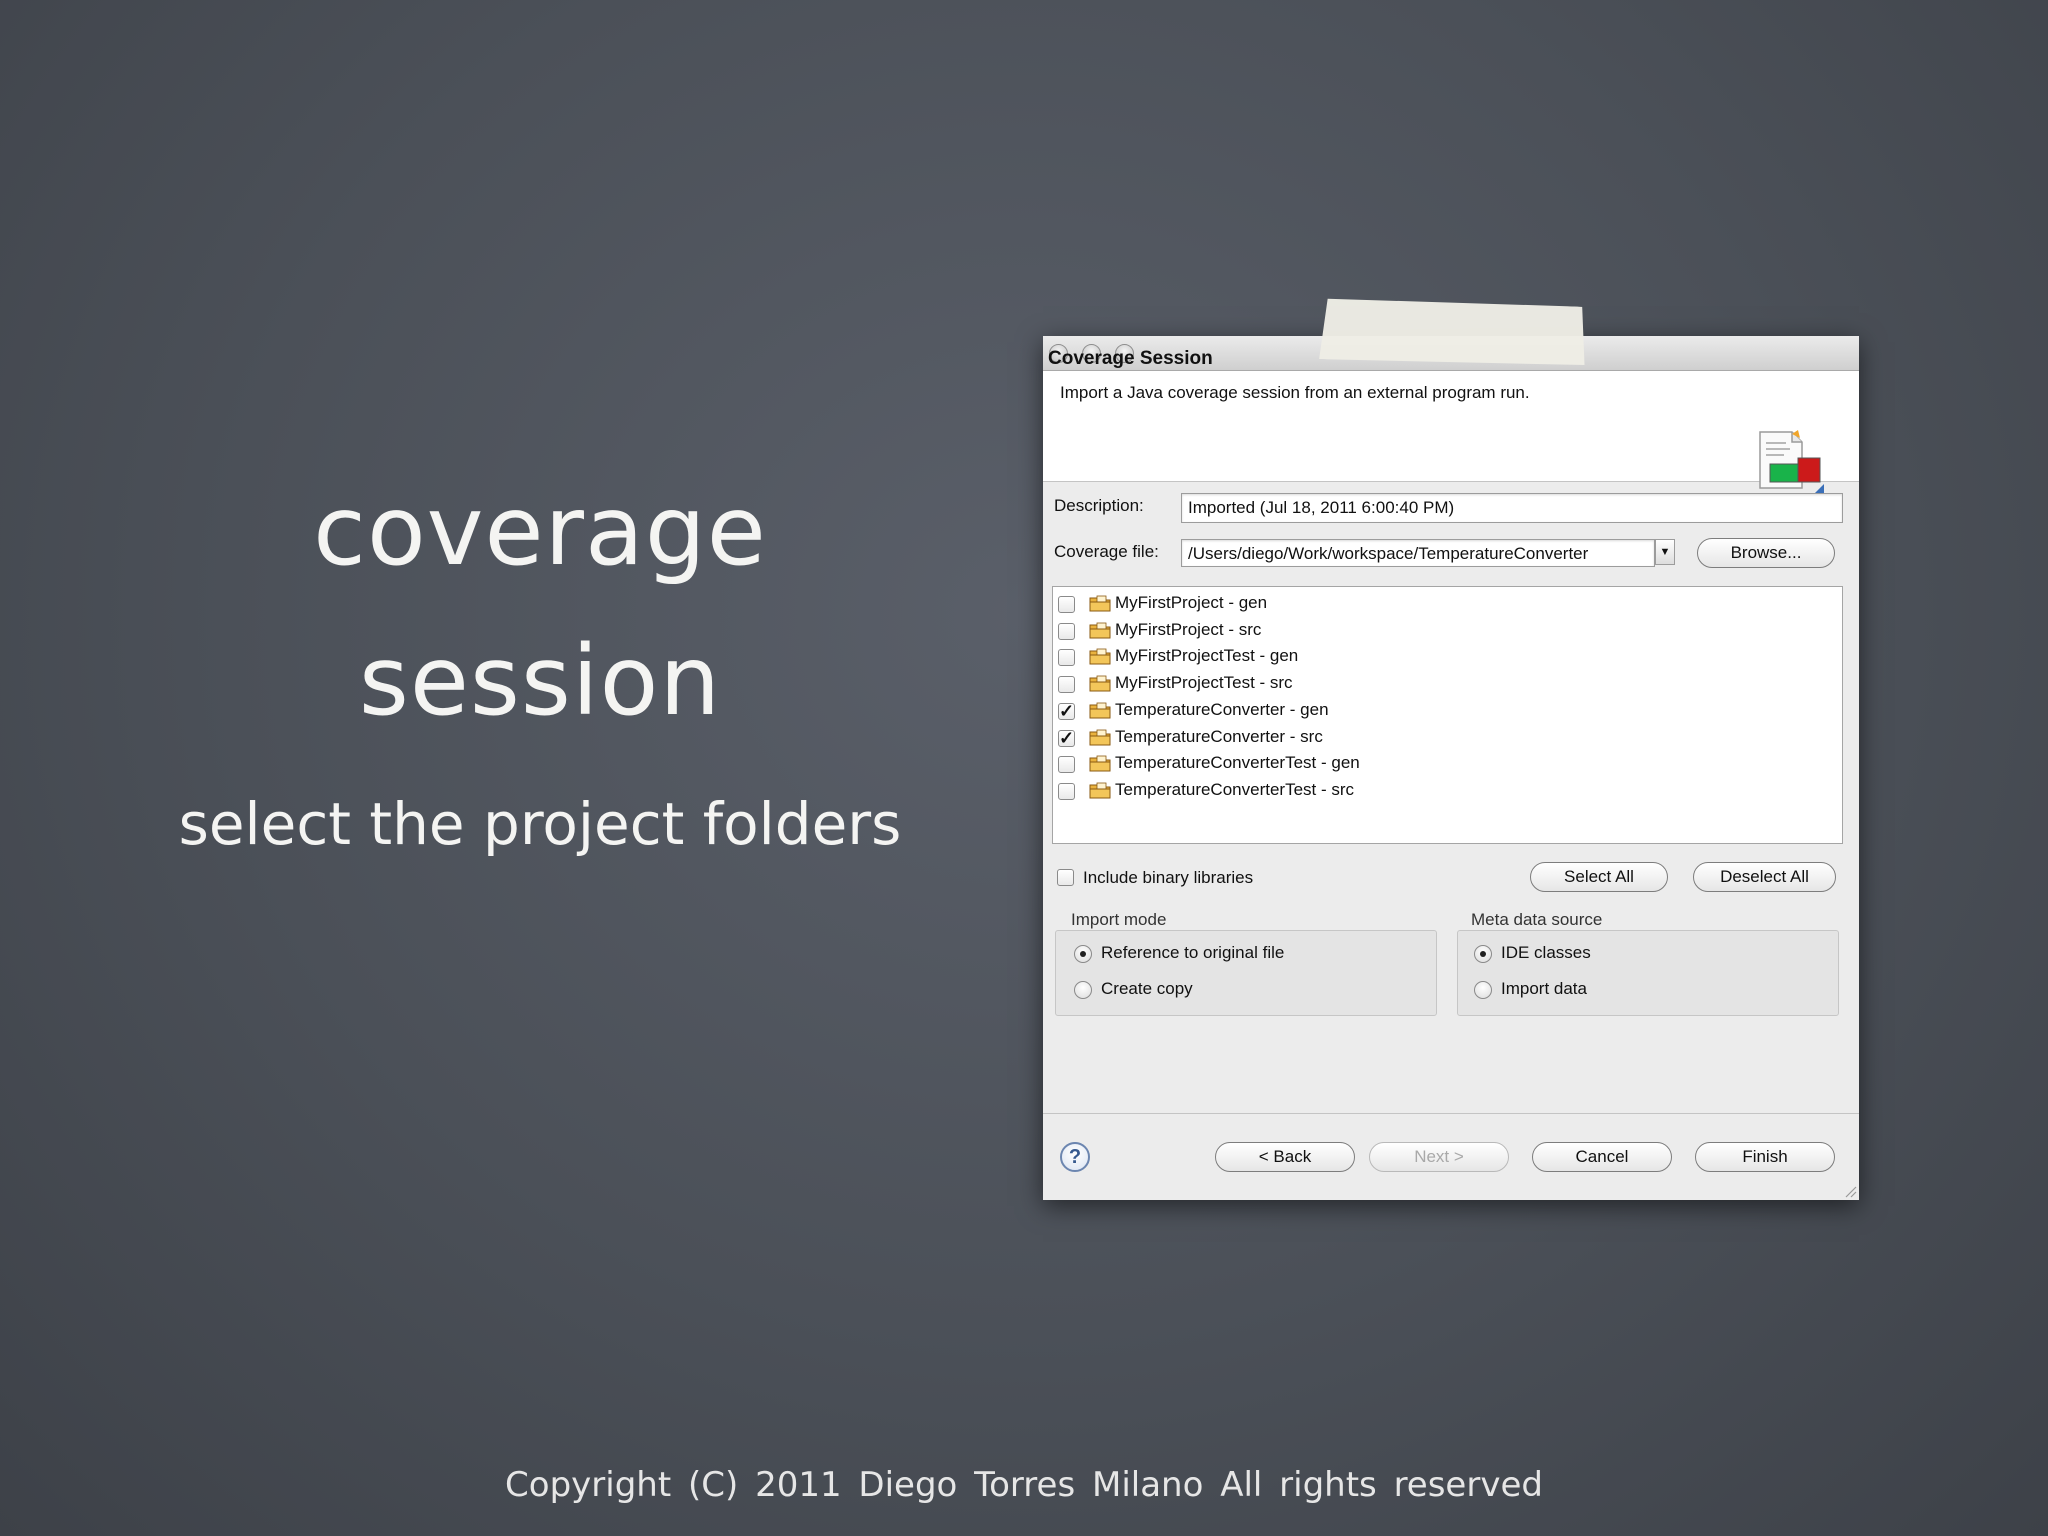 The height and width of the screenshot is (1536, 2048). Describe the element at coordinates (1443, 604) in the screenshot. I see `list-item: MyFirstProject - gen` at that location.